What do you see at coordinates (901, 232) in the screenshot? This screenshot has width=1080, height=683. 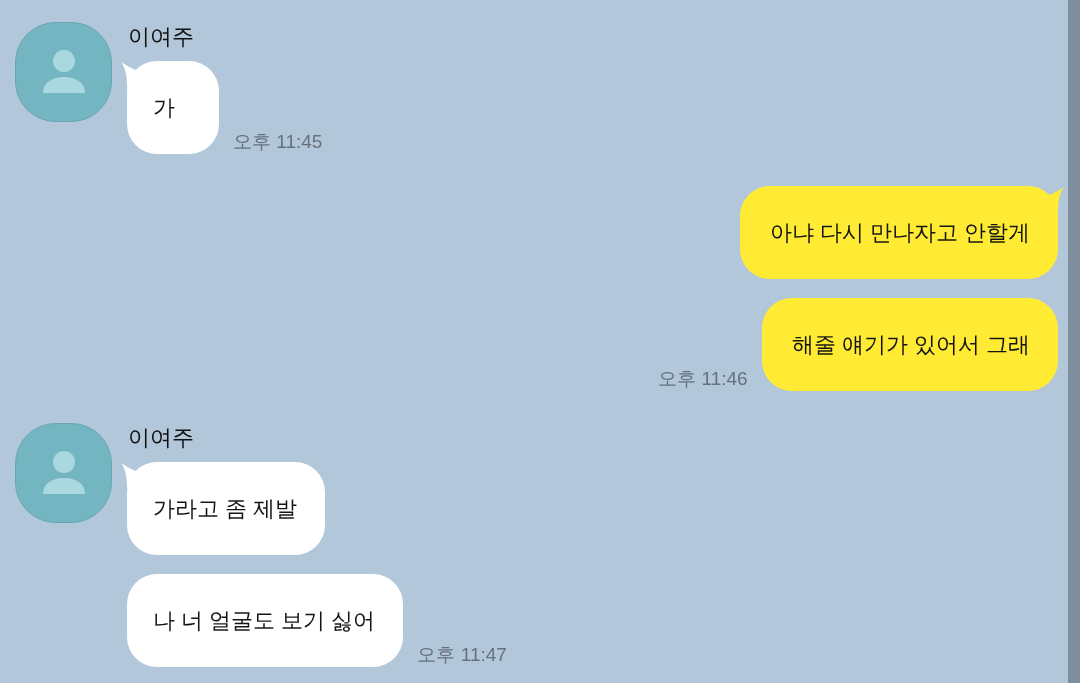 I see `message-bubble: 아냐 다시 만나자고 안할게` at bounding box center [901, 232].